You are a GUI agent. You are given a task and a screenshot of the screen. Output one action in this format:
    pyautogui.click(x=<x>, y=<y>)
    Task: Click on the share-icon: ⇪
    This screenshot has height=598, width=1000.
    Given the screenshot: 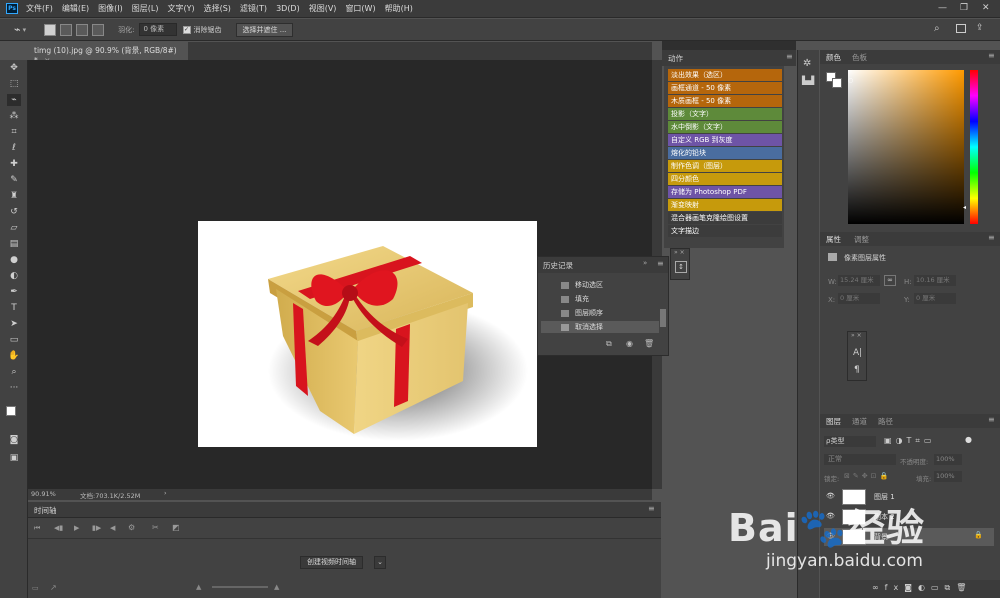 What is the action you would take?
    pyautogui.click(x=980, y=28)
    